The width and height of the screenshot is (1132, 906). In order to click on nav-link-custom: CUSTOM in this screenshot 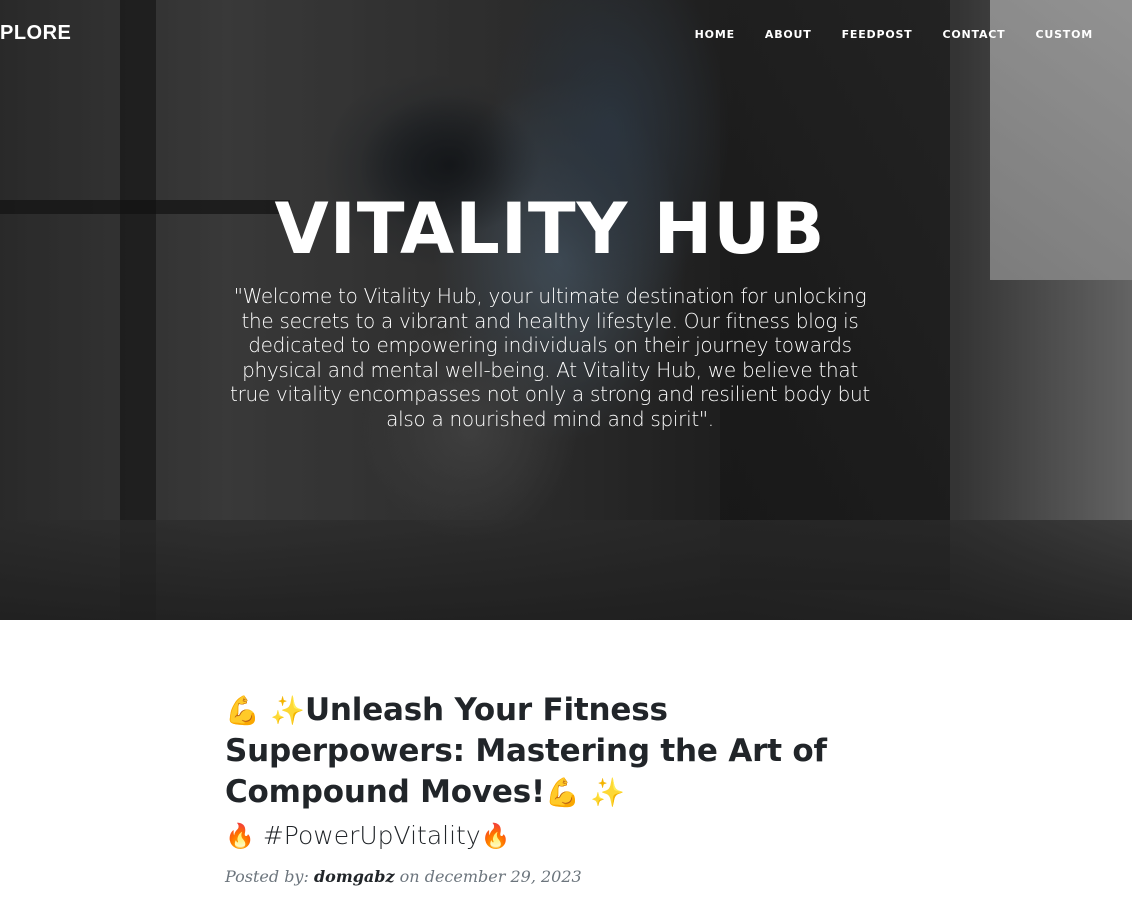, I will do `click(1064, 34)`.